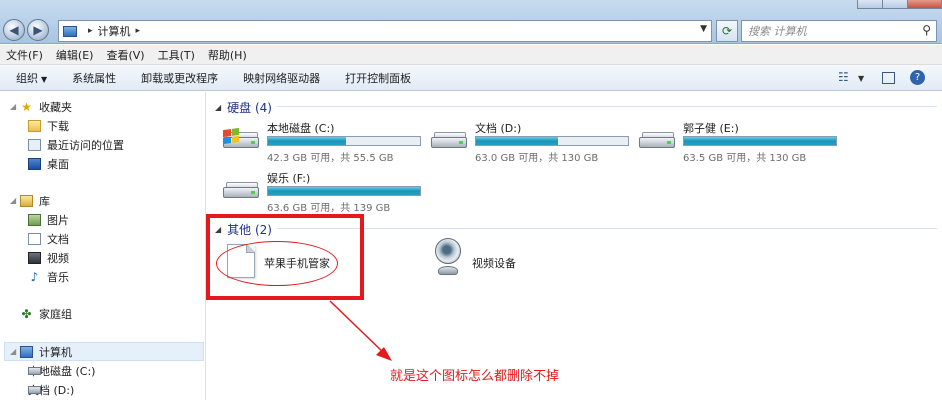 The height and width of the screenshot is (400, 942). Describe the element at coordinates (227, 55) in the screenshot. I see `menu-help: 帮助(H)` at that location.